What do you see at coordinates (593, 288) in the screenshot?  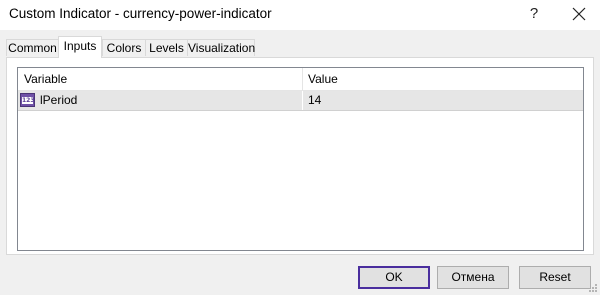 I see `resize-grip-icon` at bounding box center [593, 288].